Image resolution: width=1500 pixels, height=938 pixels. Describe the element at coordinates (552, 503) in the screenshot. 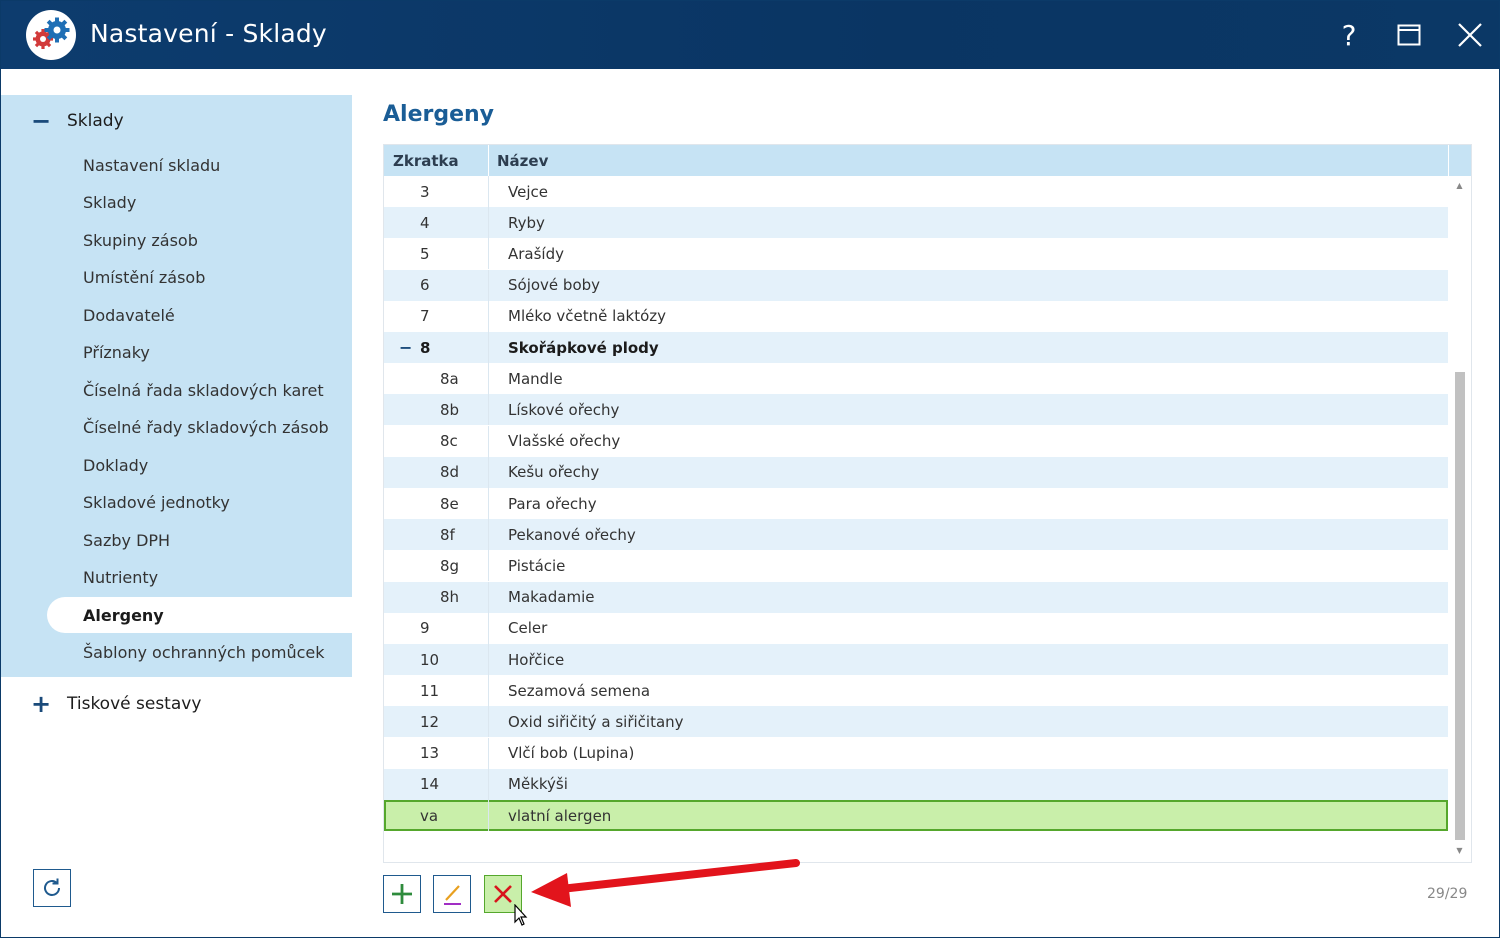

I see `row-name: Para ořechy` at that location.